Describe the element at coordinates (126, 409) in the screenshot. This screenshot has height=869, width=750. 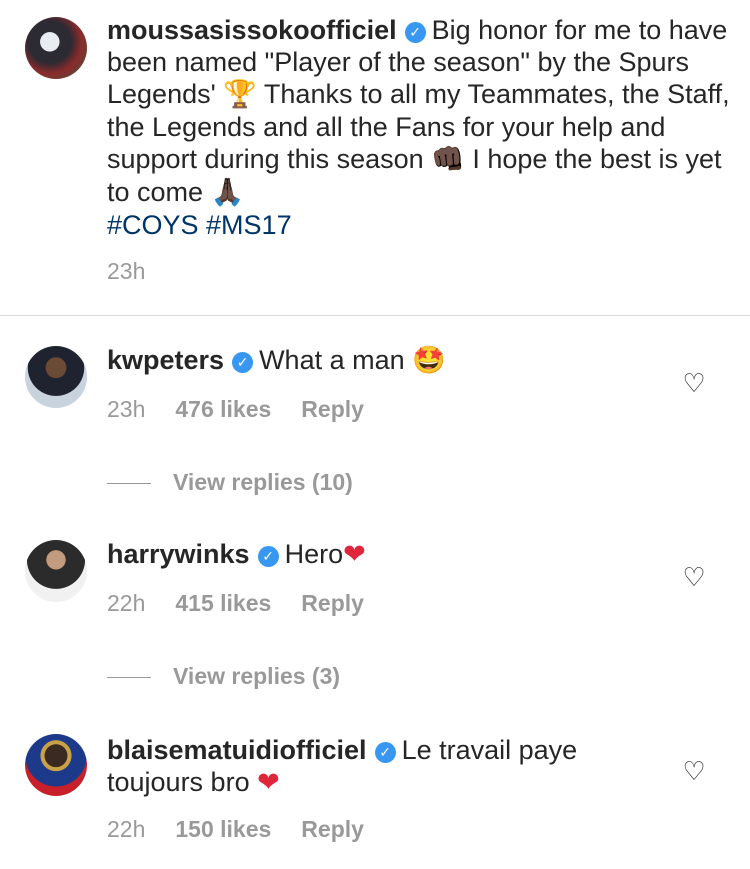
I see `comment-timestamp: 23h` at that location.